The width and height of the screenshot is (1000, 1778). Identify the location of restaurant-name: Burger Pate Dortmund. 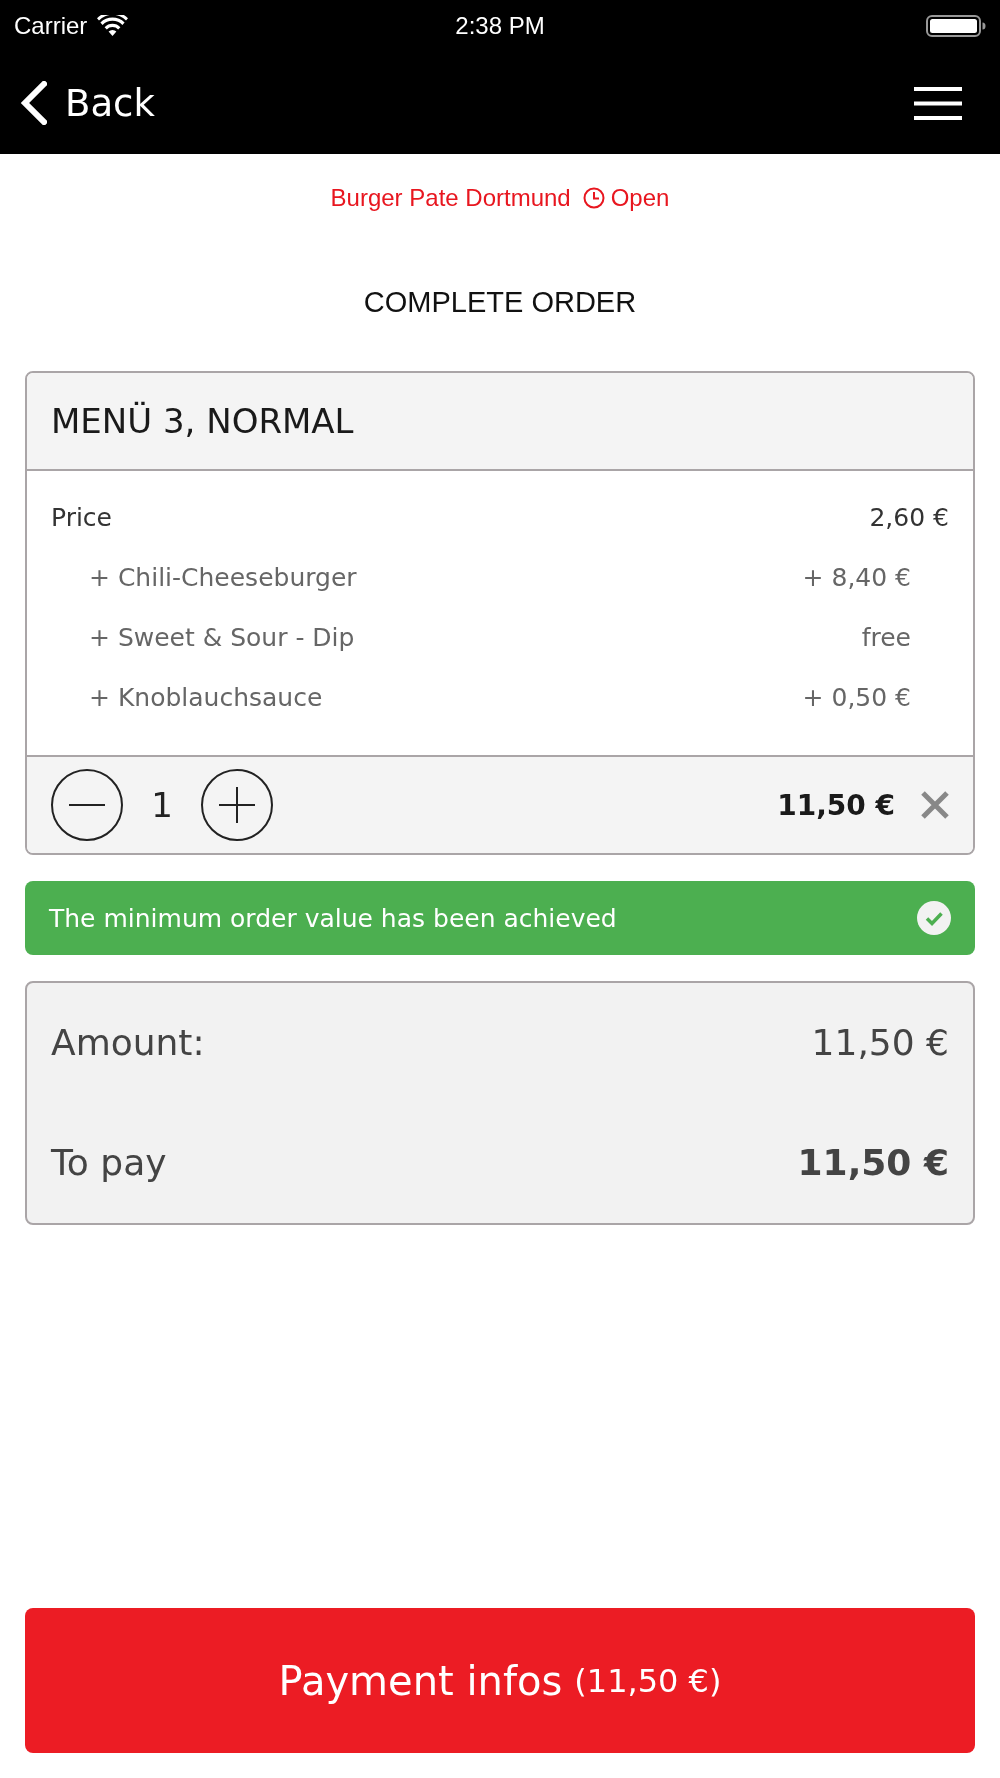
(450, 198).